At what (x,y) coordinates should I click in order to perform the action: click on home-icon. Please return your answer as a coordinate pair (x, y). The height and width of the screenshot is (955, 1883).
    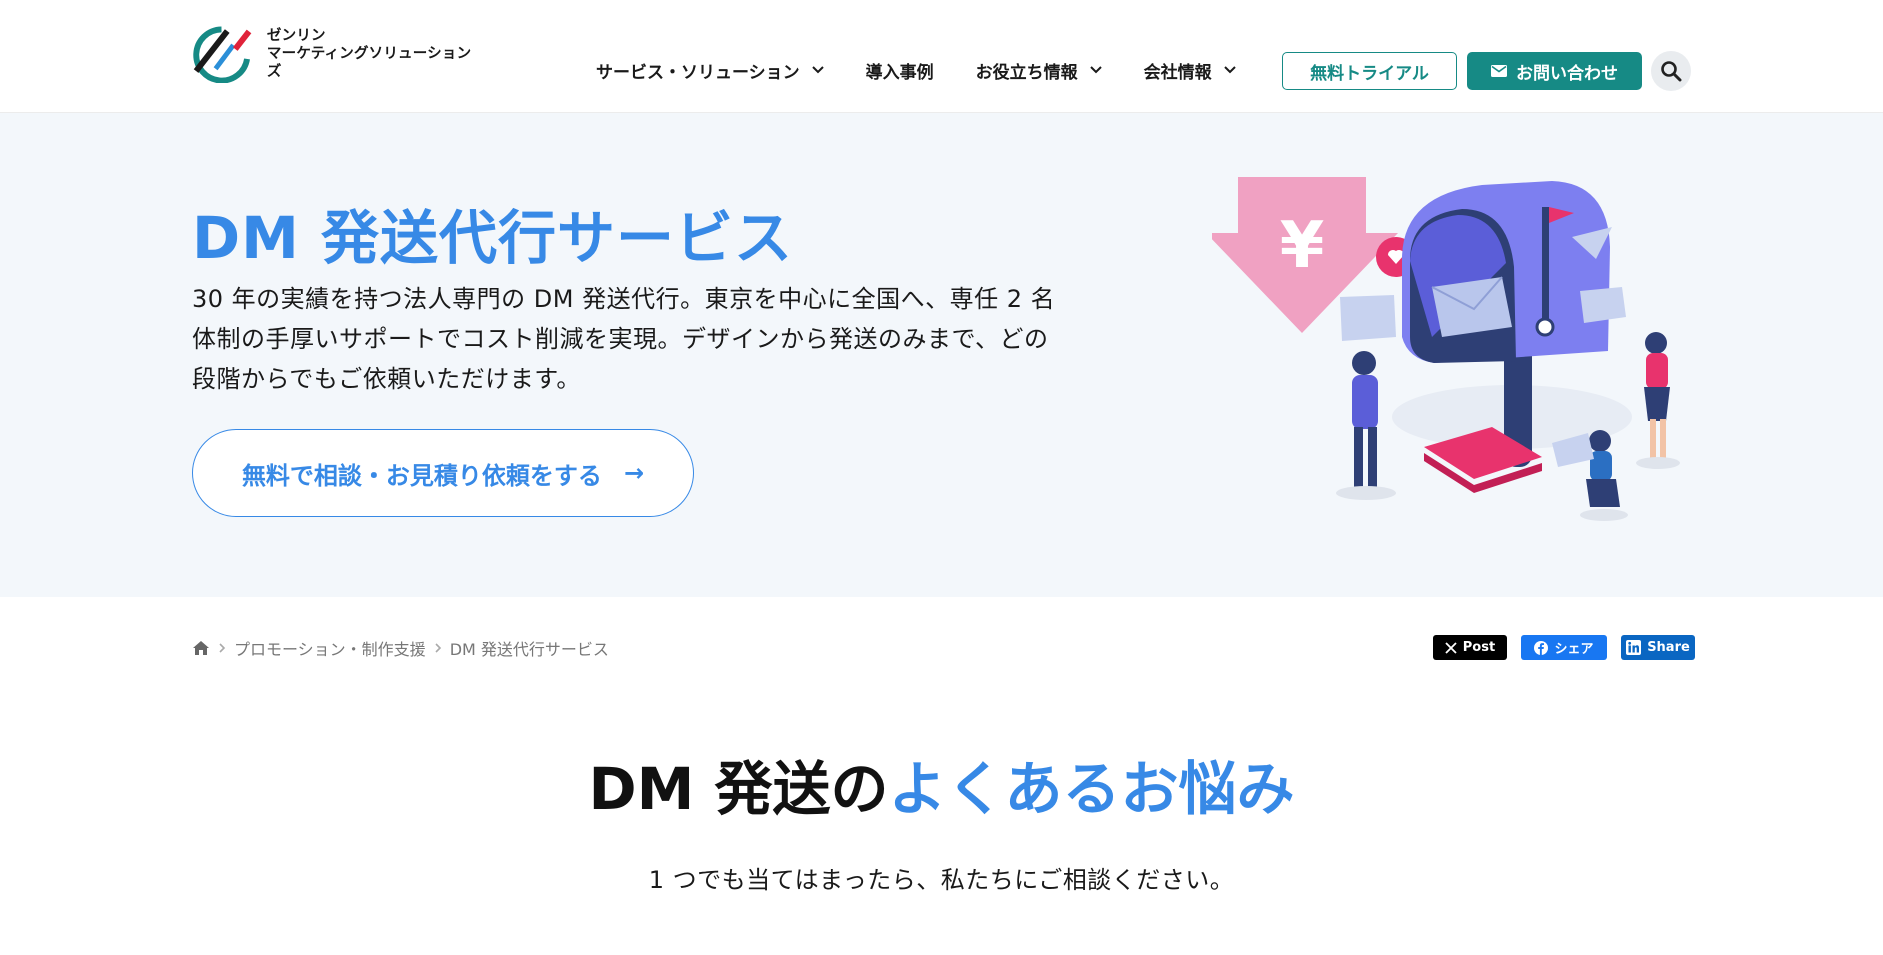
    Looking at the image, I should click on (201, 648).